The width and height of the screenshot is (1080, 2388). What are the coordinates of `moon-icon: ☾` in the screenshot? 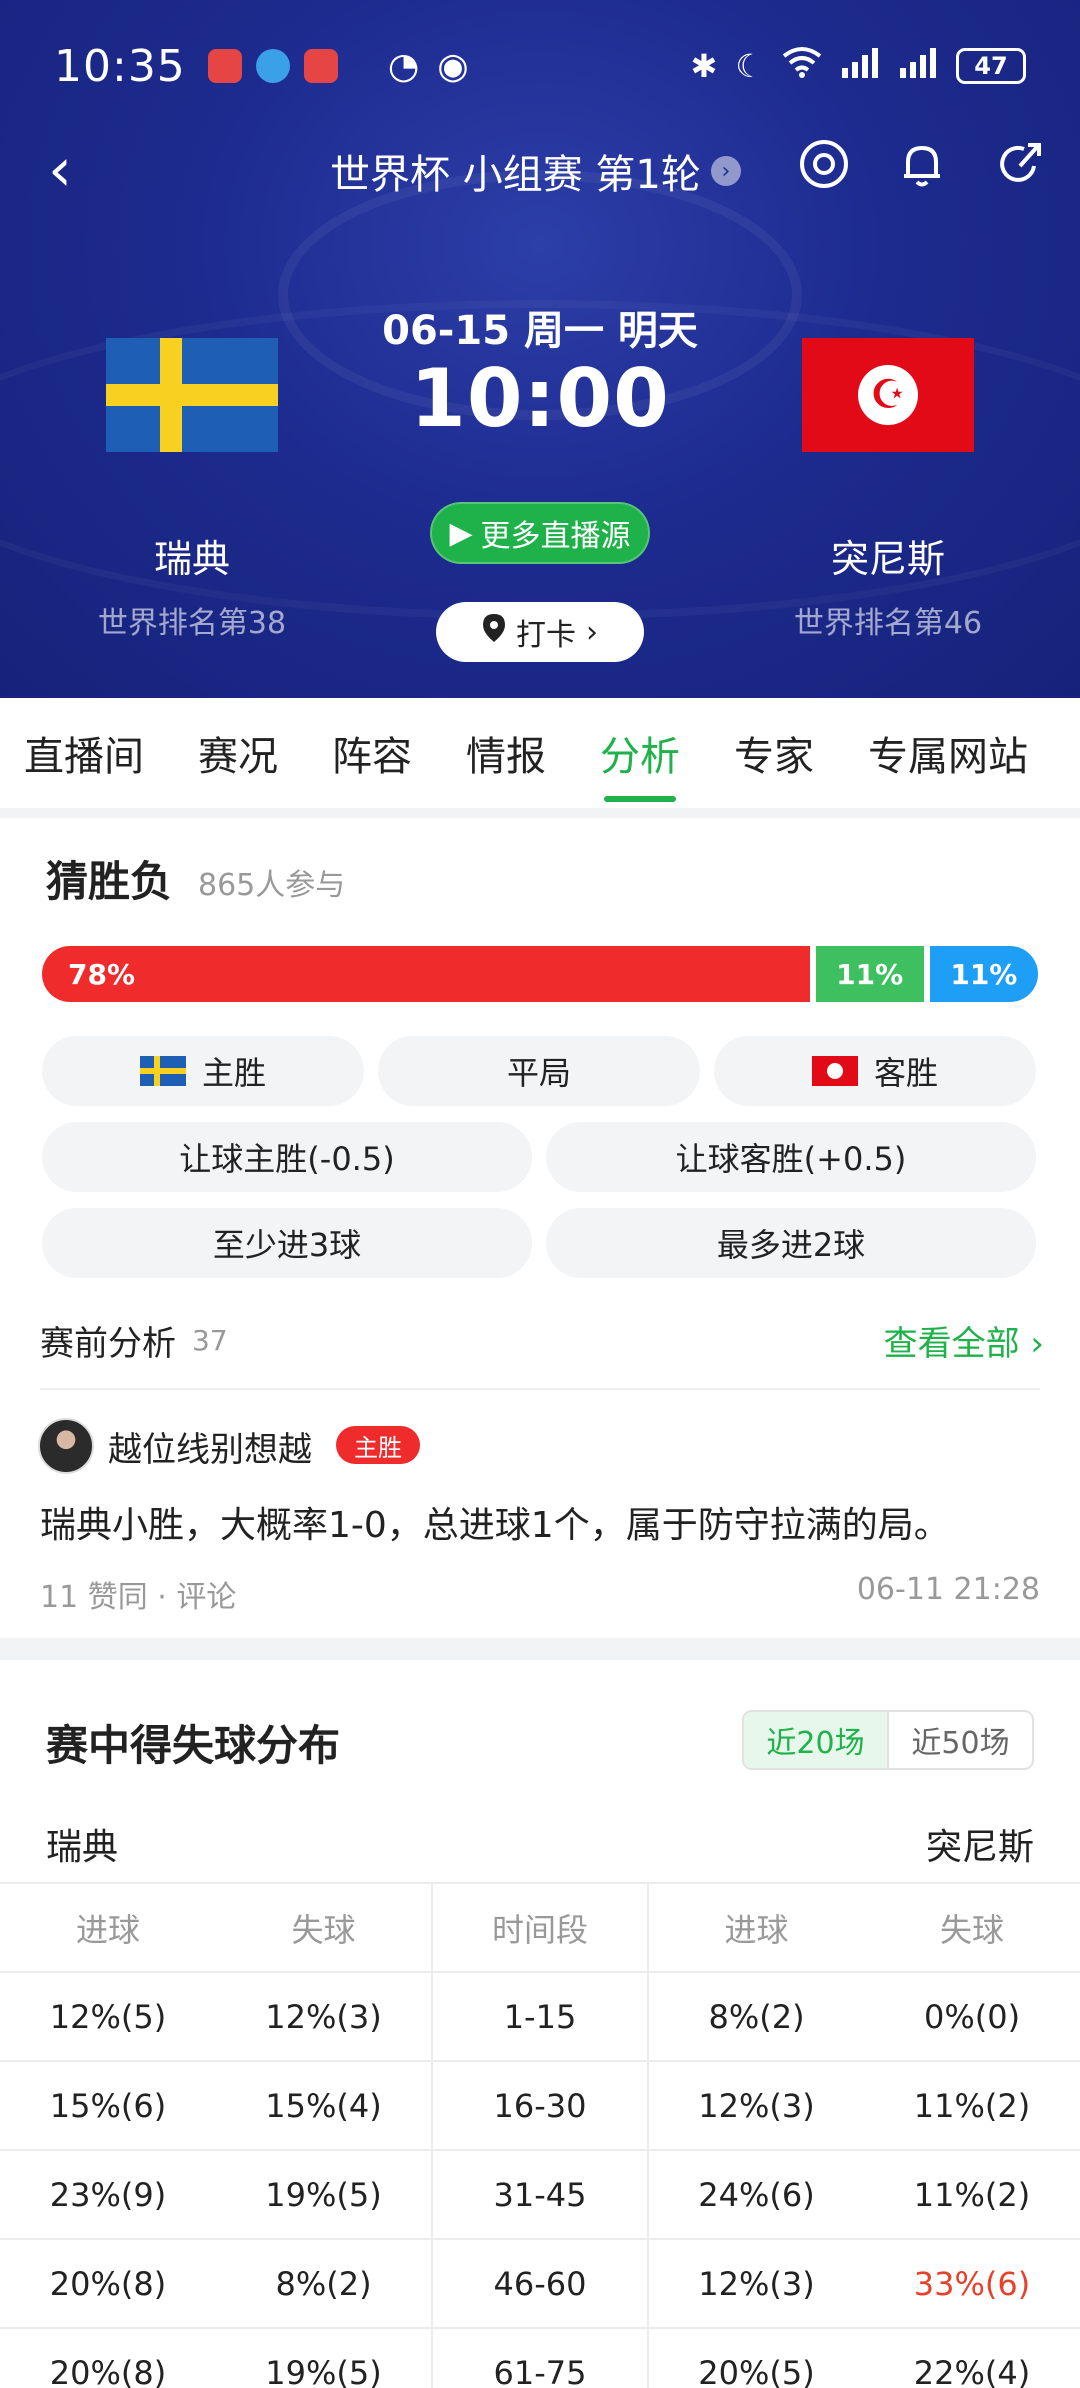 It's located at (749, 66).